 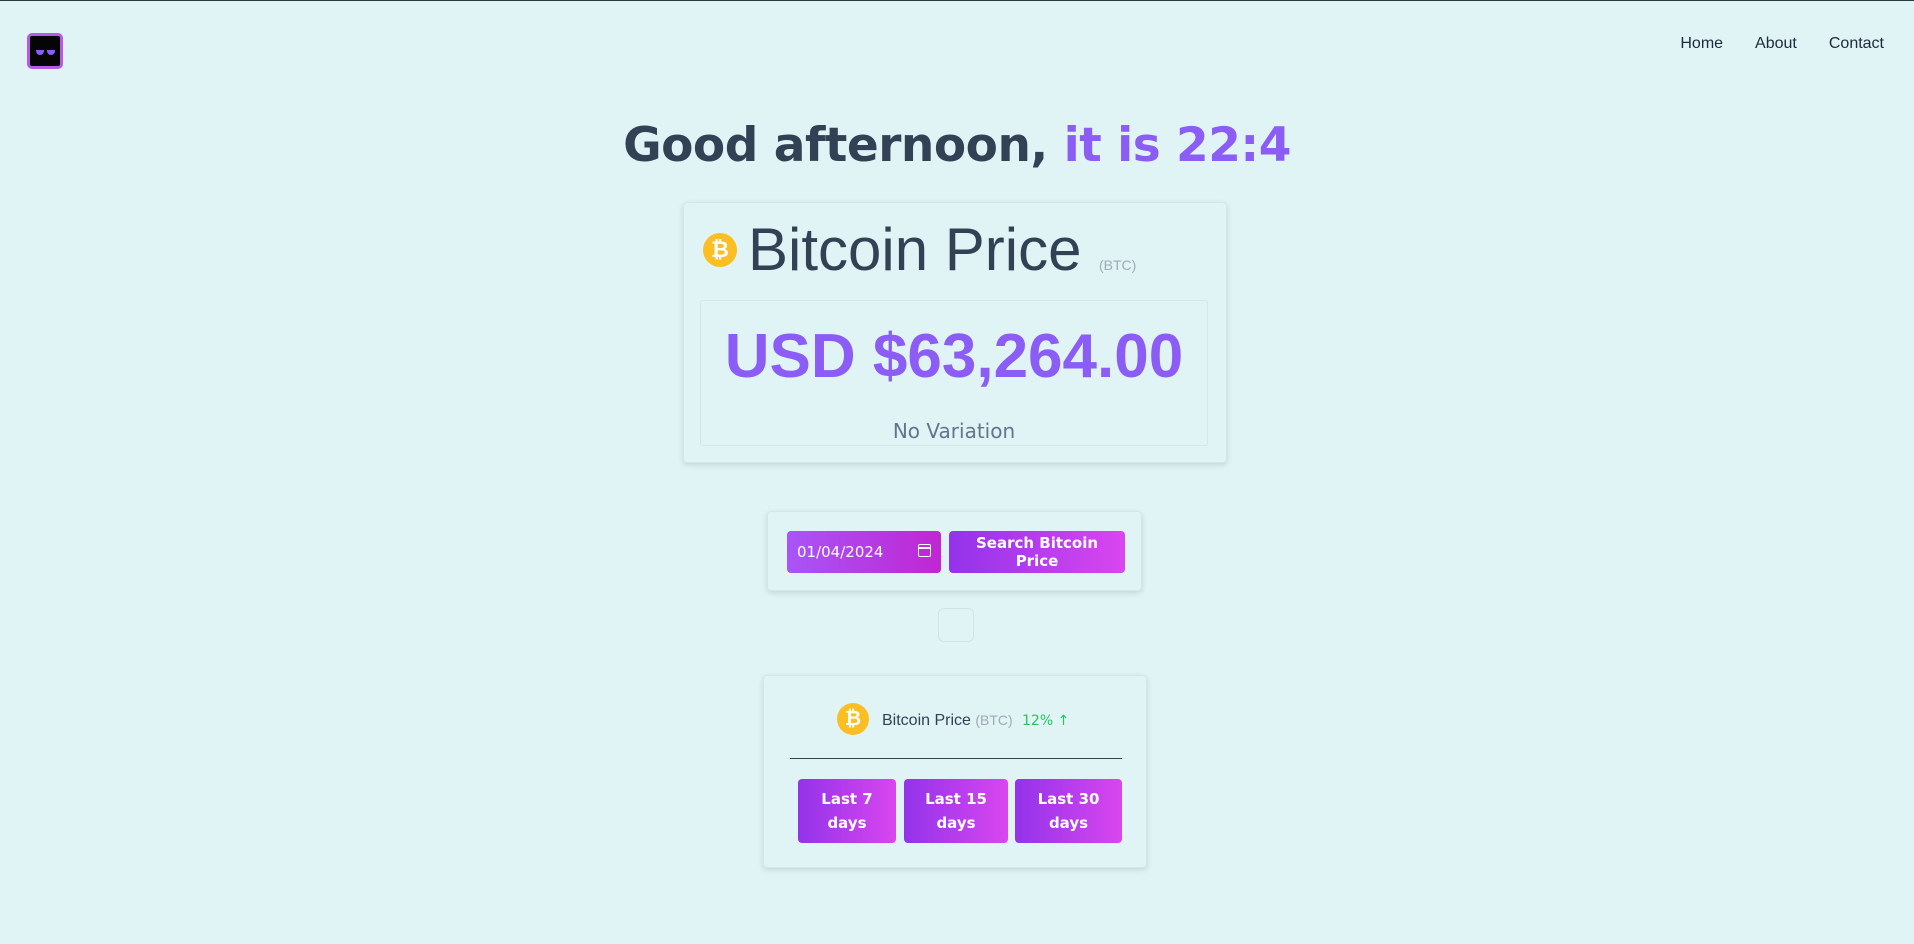 I want to click on nav-home-link: Home, so click(x=1701, y=44).